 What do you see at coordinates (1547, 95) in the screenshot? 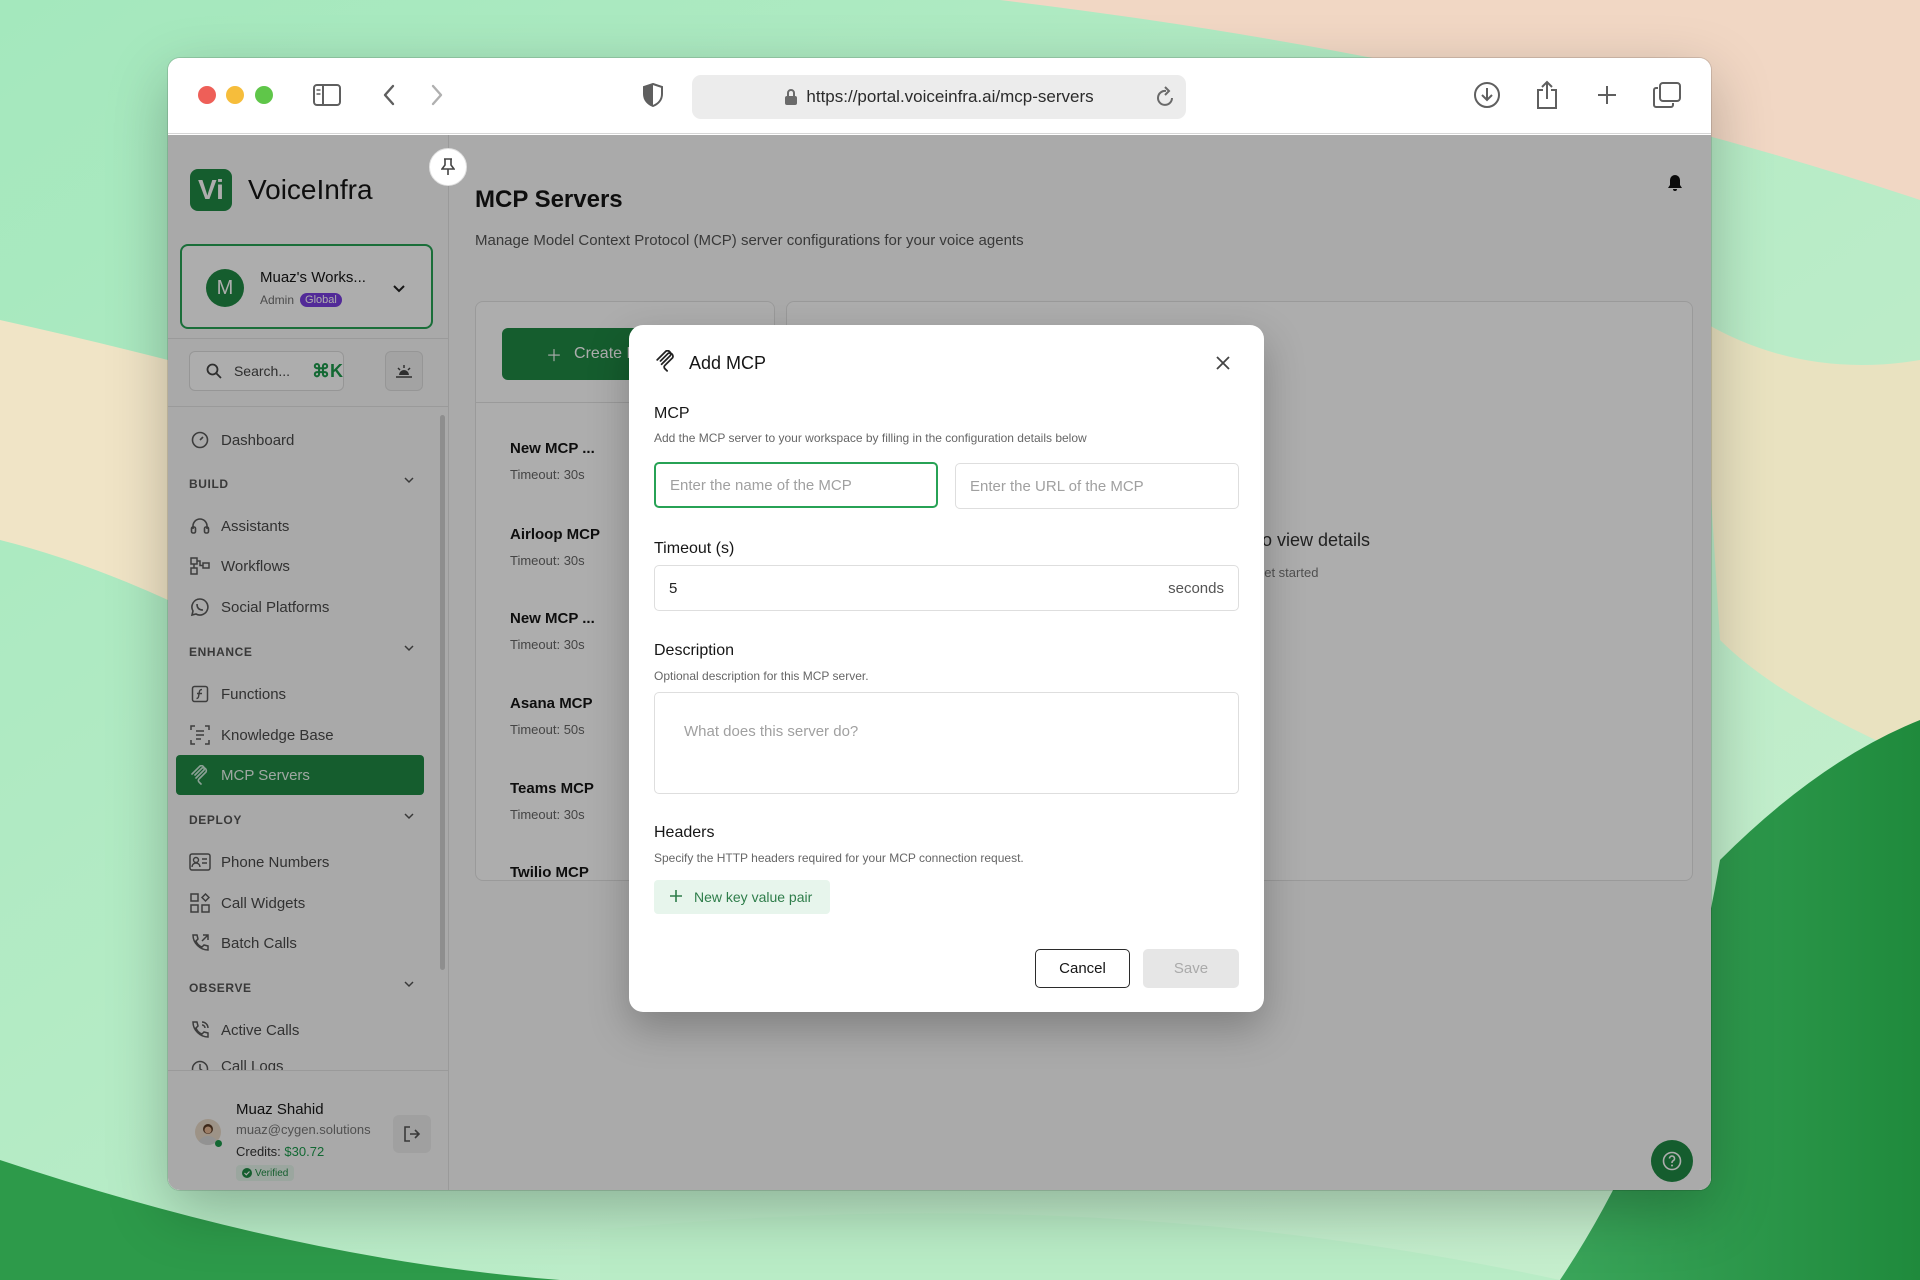
I see `share-icon` at bounding box center [1547, 95].